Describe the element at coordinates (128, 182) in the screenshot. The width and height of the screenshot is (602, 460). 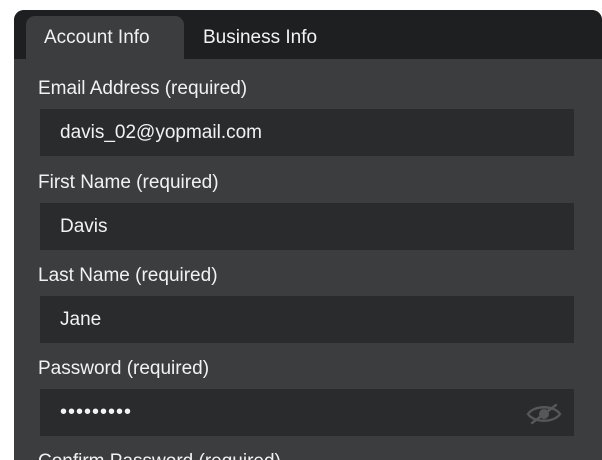
I see `first-name-label: First Name (required)` at that location.